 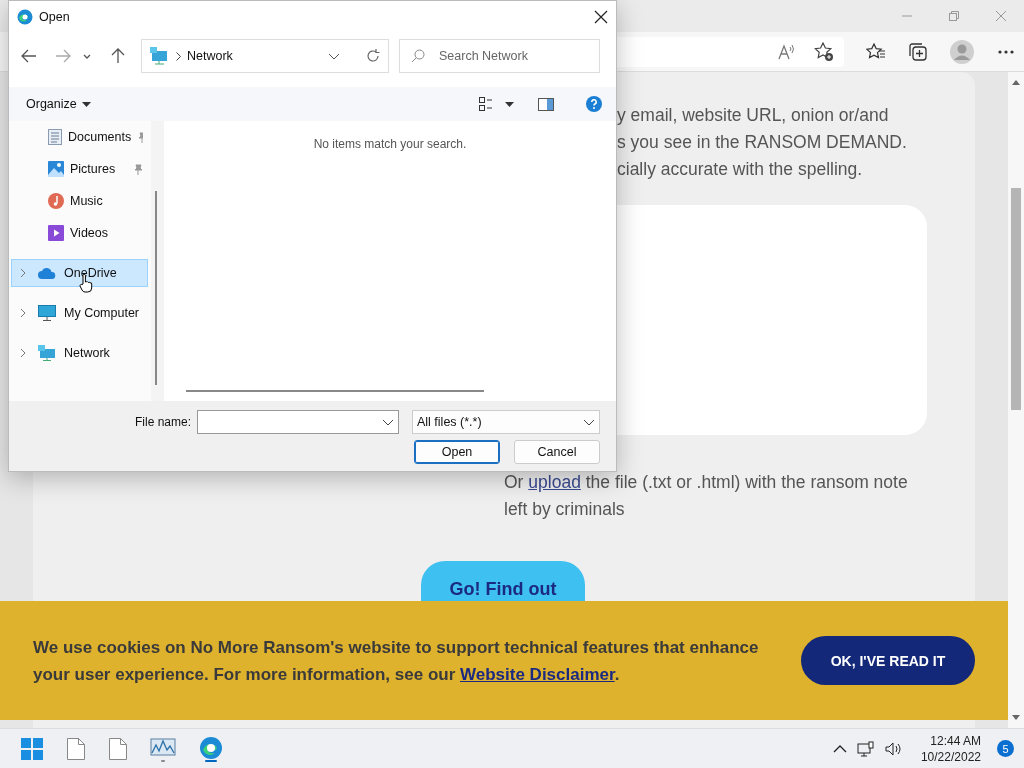 I want to click on instruction-text: y email, website URL, onion or/and, so click(x=753, y=115).